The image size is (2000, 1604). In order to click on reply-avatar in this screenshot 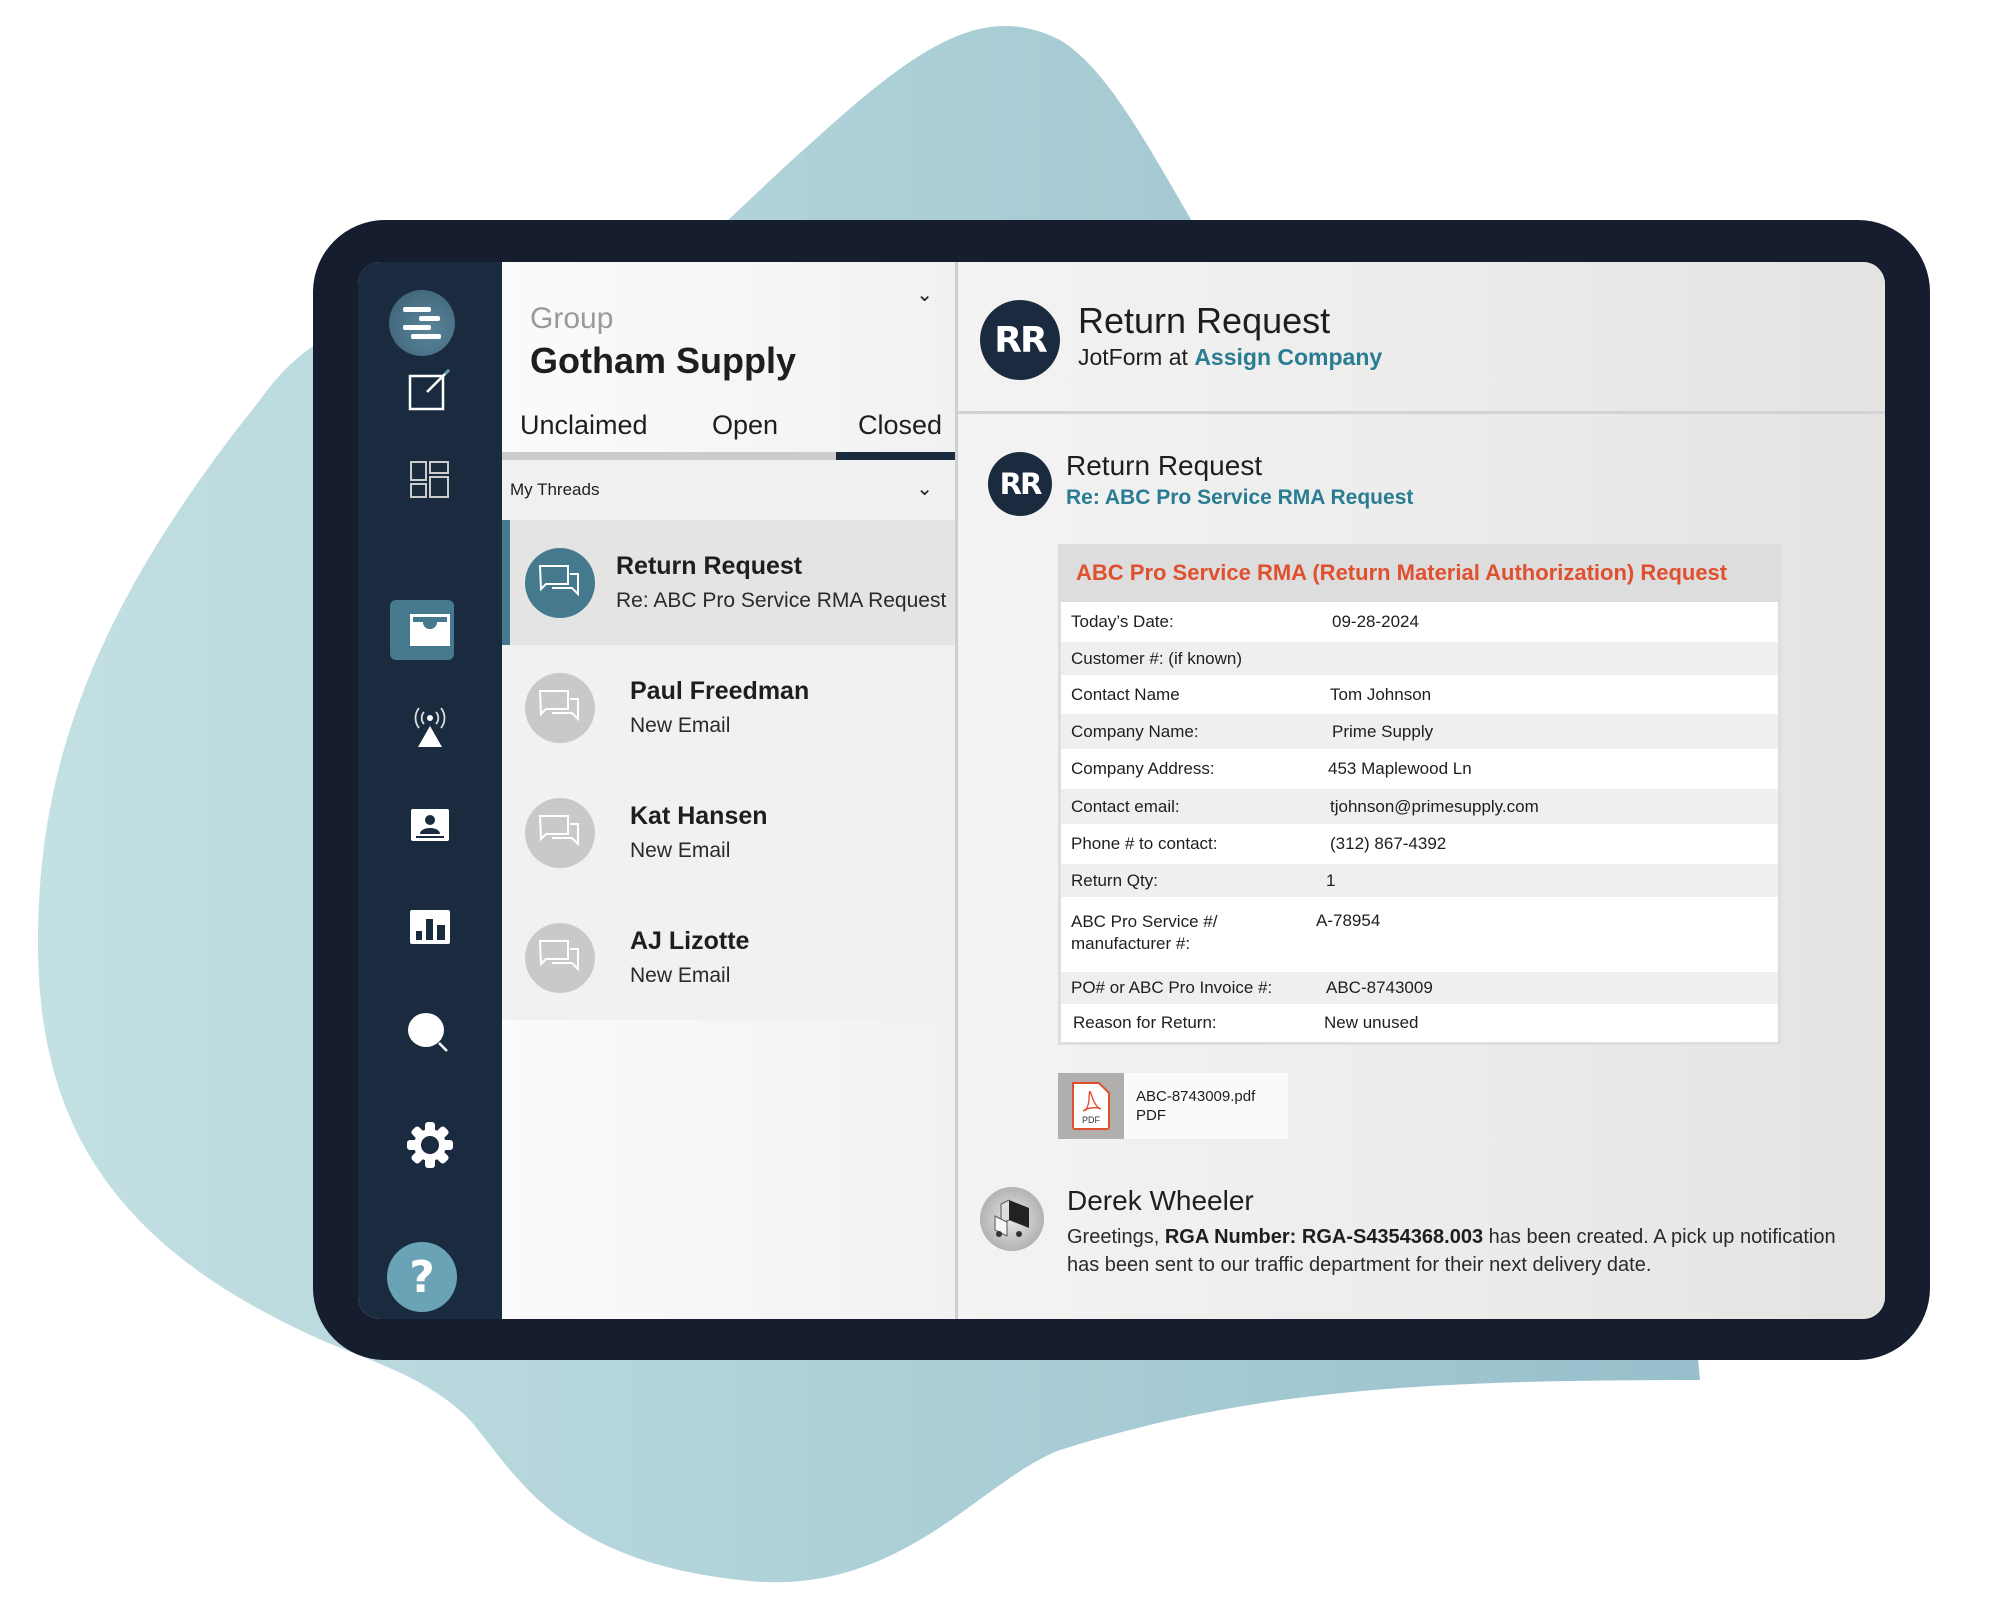, I will do `click(1012, 1219)`.